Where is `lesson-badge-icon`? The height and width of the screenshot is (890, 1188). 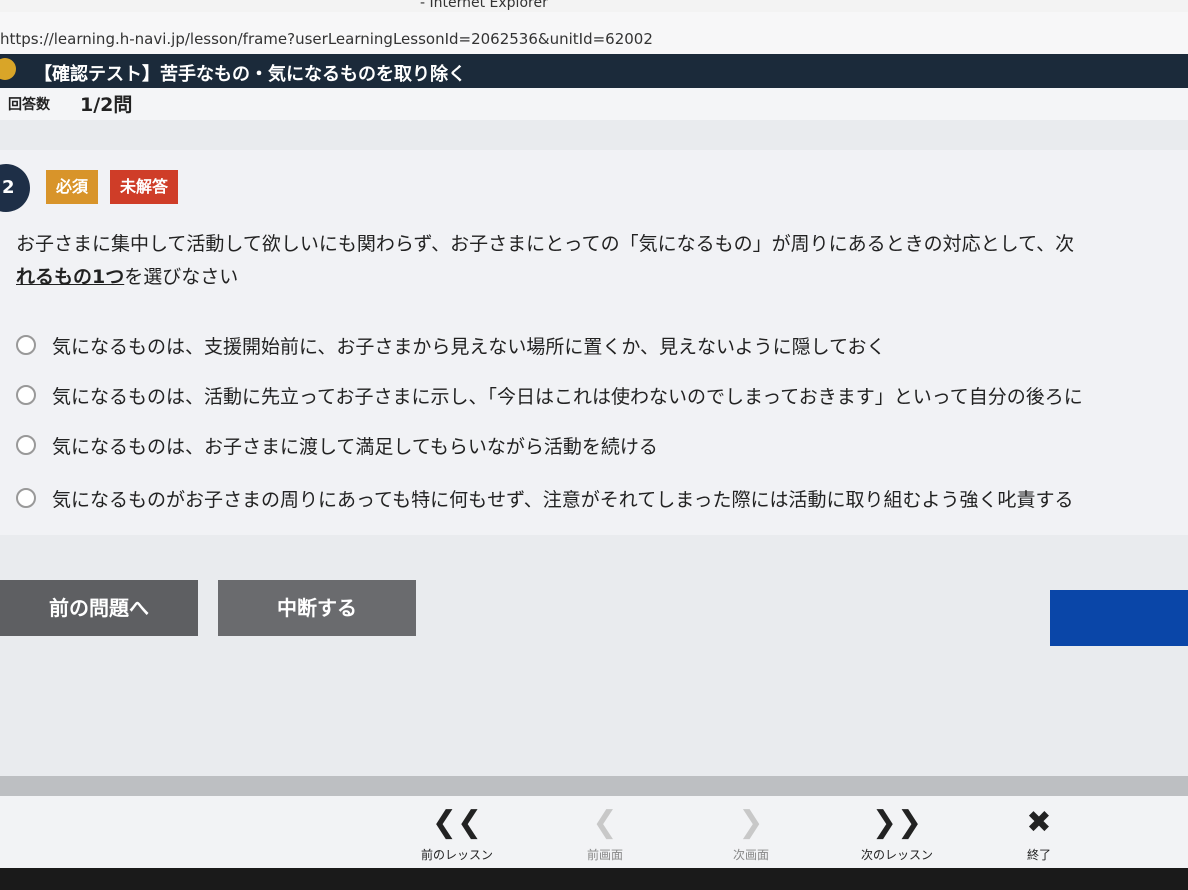
lesson-badge-icon is located at coordinates (8, 69).